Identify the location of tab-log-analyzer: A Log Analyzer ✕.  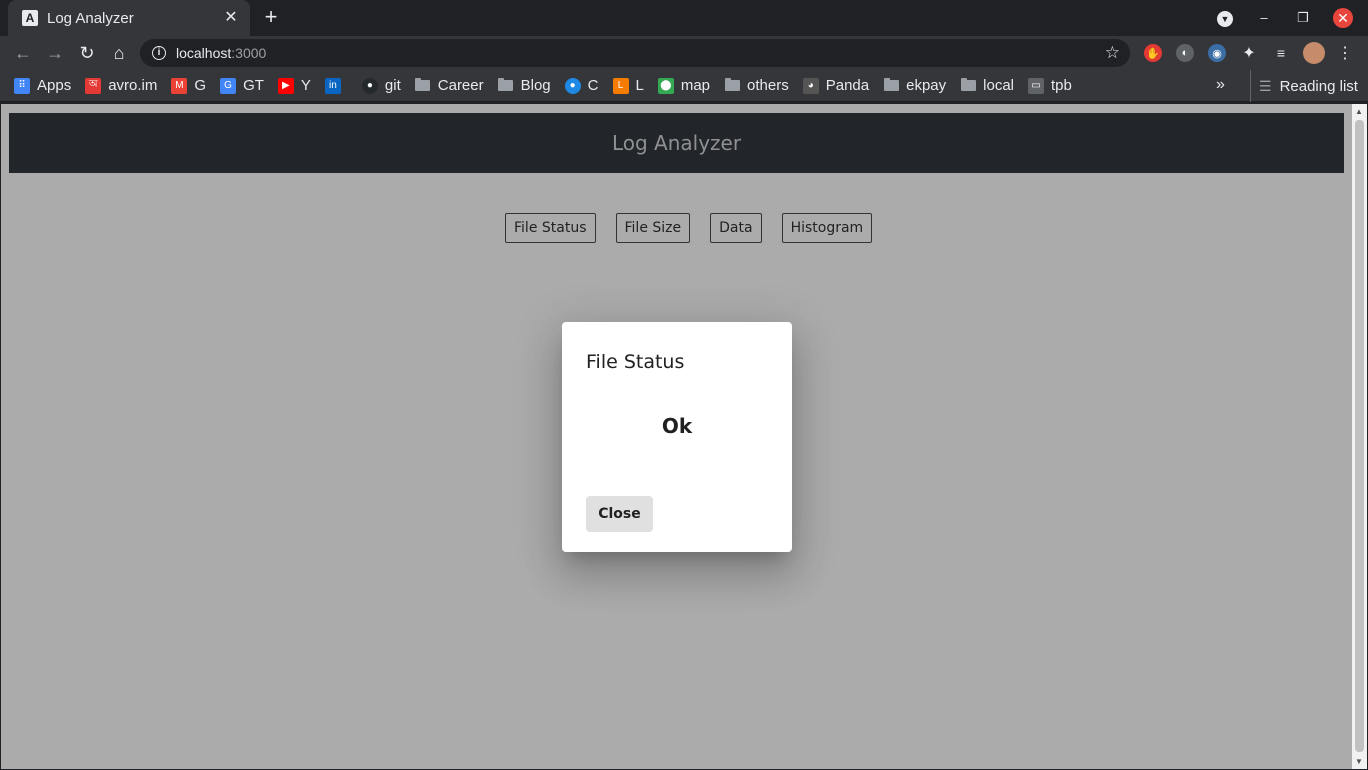
(129, 18).